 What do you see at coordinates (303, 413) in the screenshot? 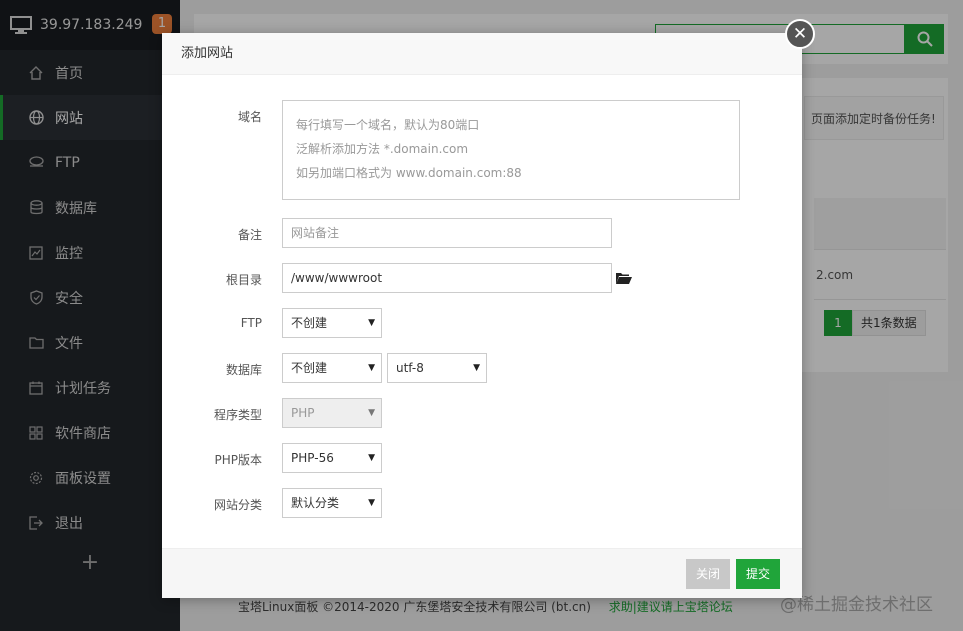
I see `program-type-value: PHP` at bounding box center [303, 413].